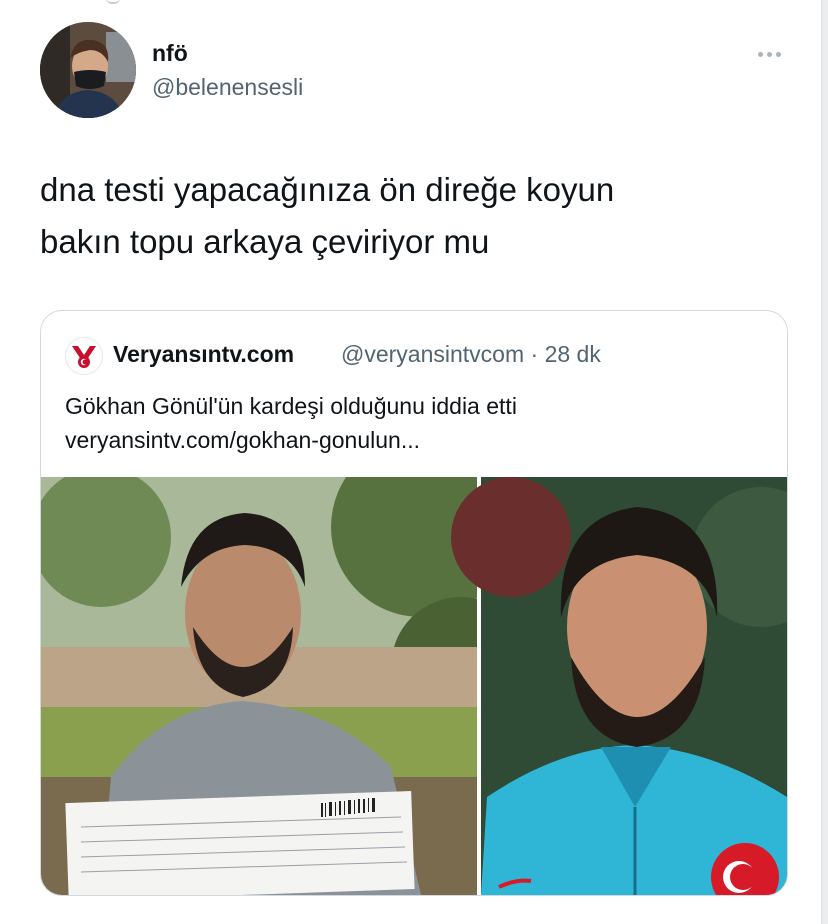 The height and width of the screenshot is (924, 828). I want to click on quoted-meta: @veryansintvcom · 28 dk, so click(471, 354).